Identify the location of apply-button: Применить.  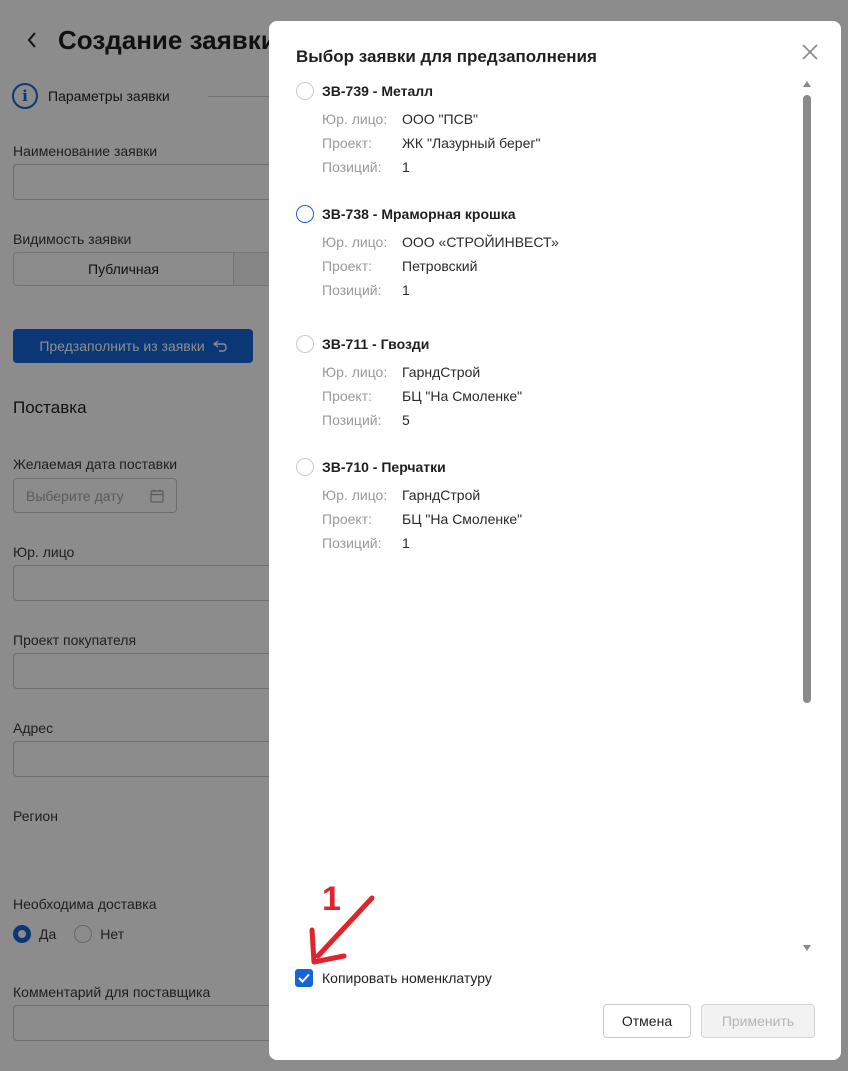
(758, 1021).